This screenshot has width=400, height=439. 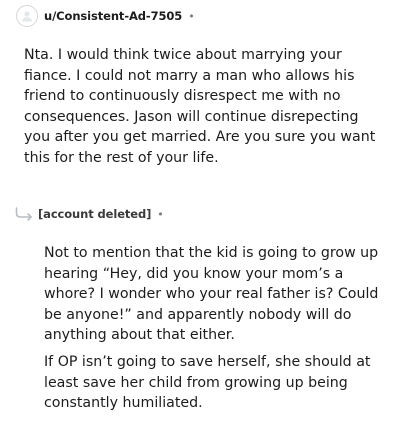 What do you see at coordinates (27, 16) in the screenshot?
I see `user-avatar-icon` at bounding box center [27, 16].